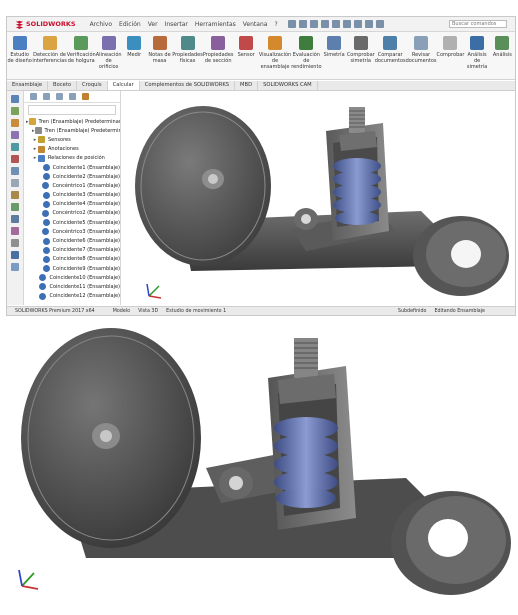 The image size is (518, 615). What do you see at coordinates (72, 204) in the screenshot?
I see `tree-item: Coincidente4 (Ensamblaje)` at bounding box center [72, 204].